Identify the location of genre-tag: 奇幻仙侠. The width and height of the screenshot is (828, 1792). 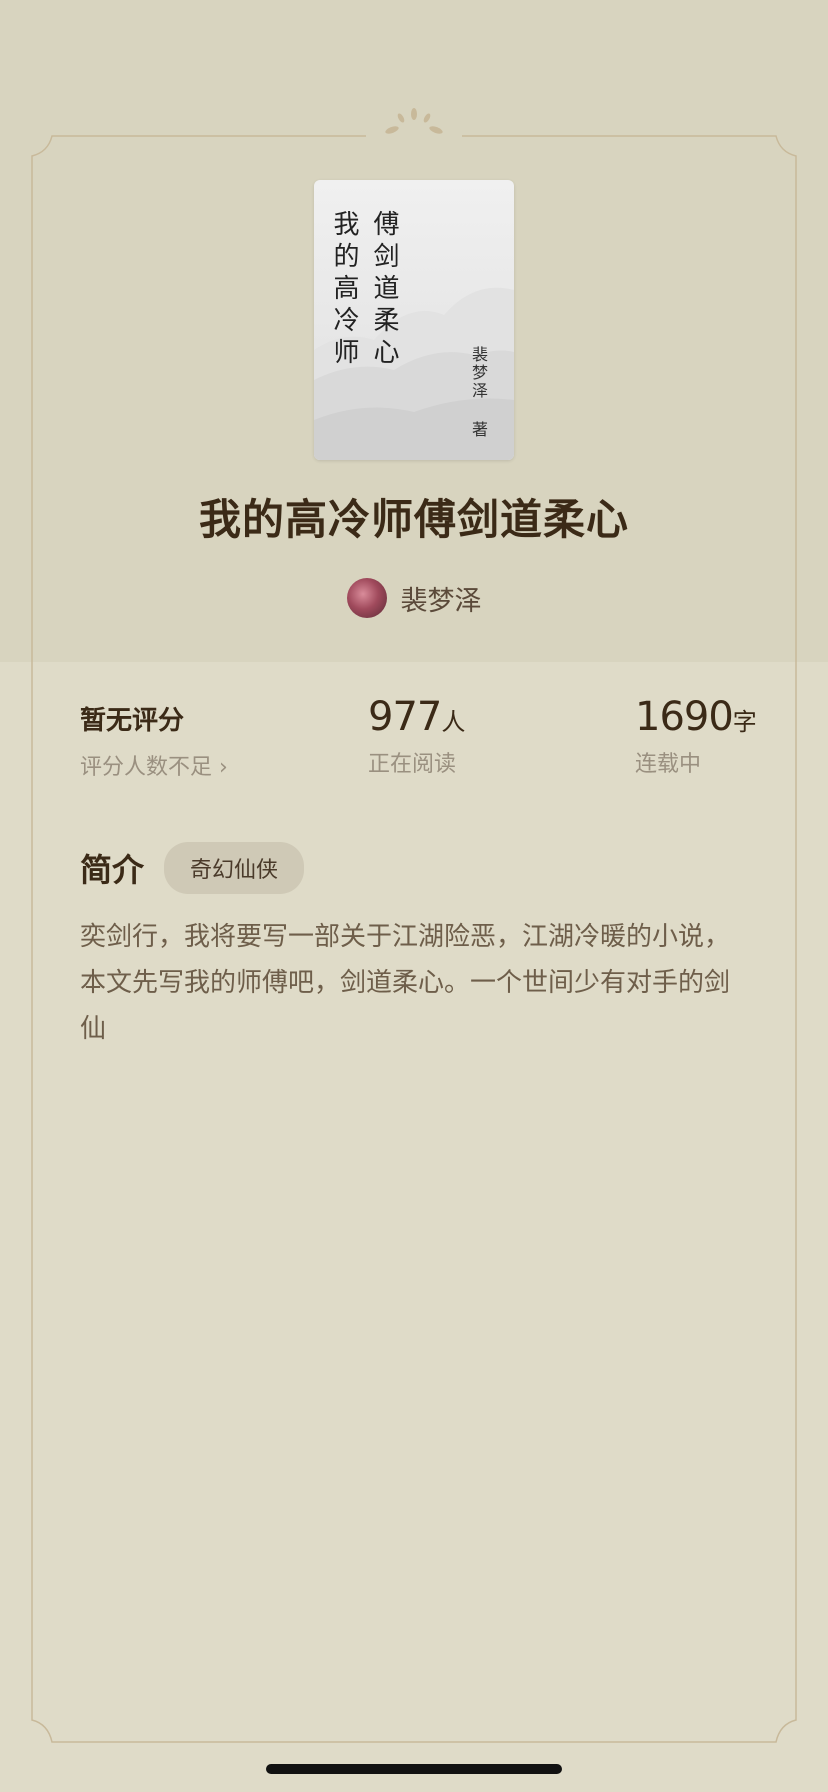
(234, 868).